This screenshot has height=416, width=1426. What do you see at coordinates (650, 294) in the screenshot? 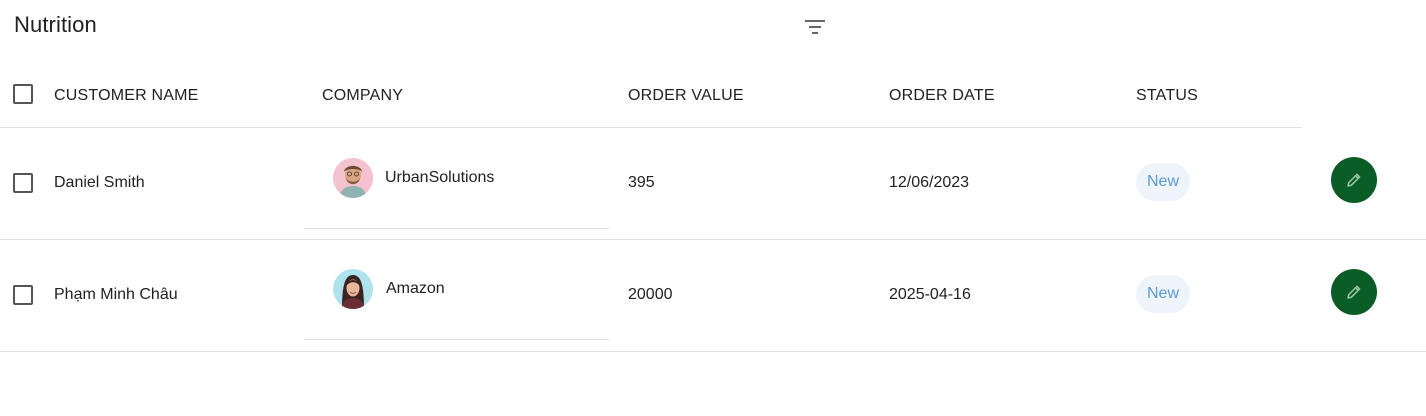
I see `order-value: 20000` at bounding box center [650, 294].